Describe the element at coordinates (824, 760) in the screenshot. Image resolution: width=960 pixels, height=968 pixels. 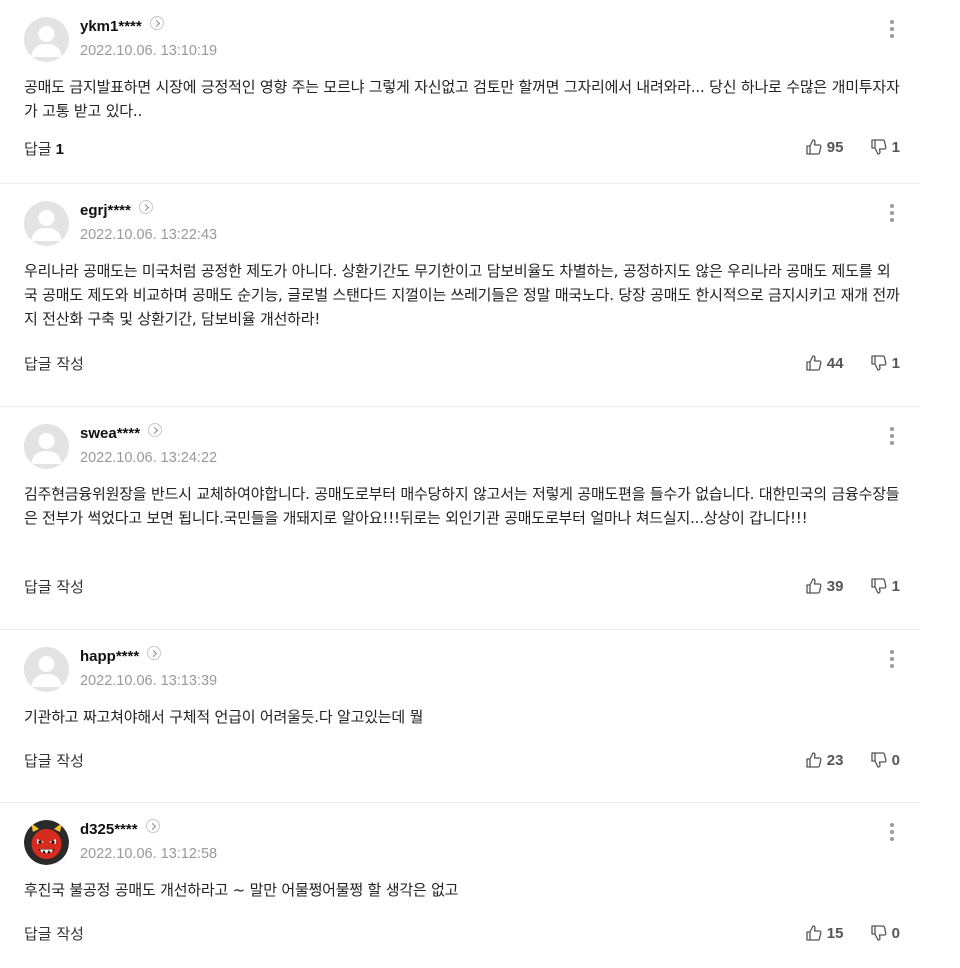
I see `like-button: 23` at that location.